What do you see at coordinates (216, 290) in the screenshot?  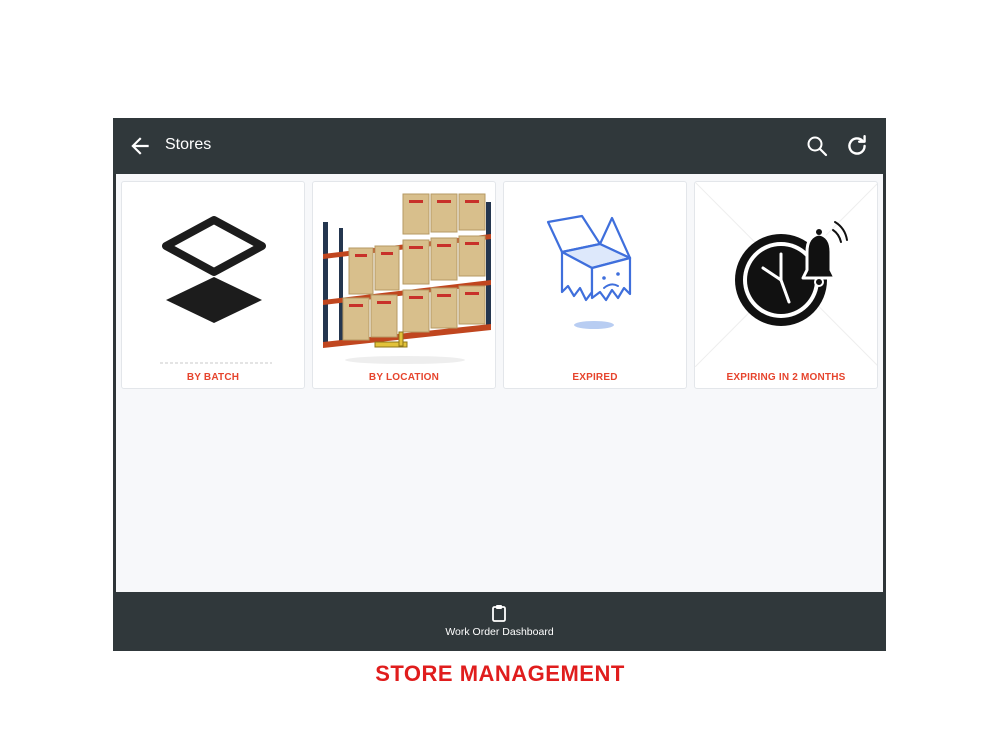 I see `layers-icon` at bounding box center [216, 290].